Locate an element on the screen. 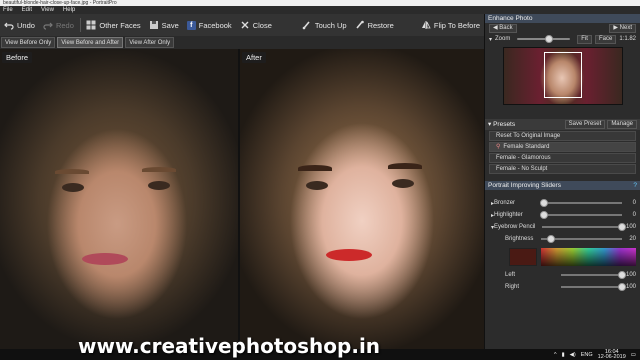 The width and height of the screenshot is (640, 360). facebook-label: Facebook is located at coordinates (215, 25).